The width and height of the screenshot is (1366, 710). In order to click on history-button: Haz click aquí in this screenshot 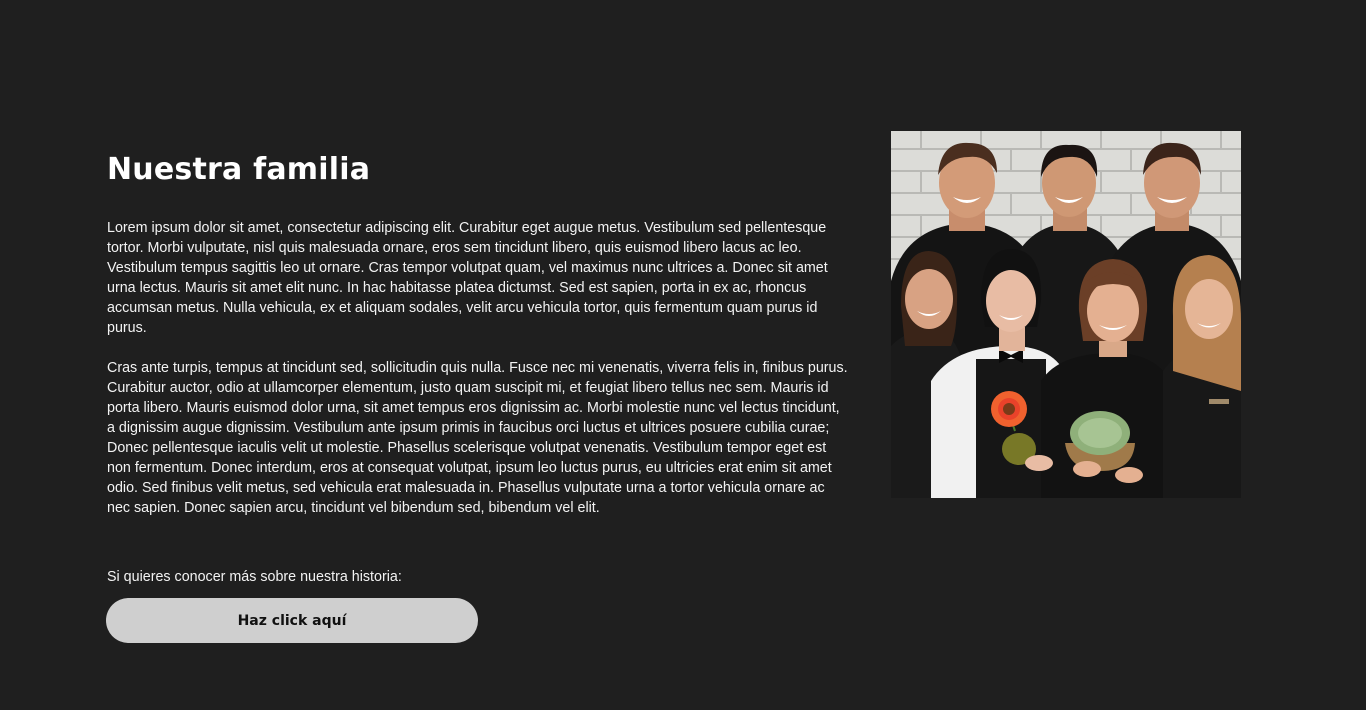, I will do `click(292, 620)`.